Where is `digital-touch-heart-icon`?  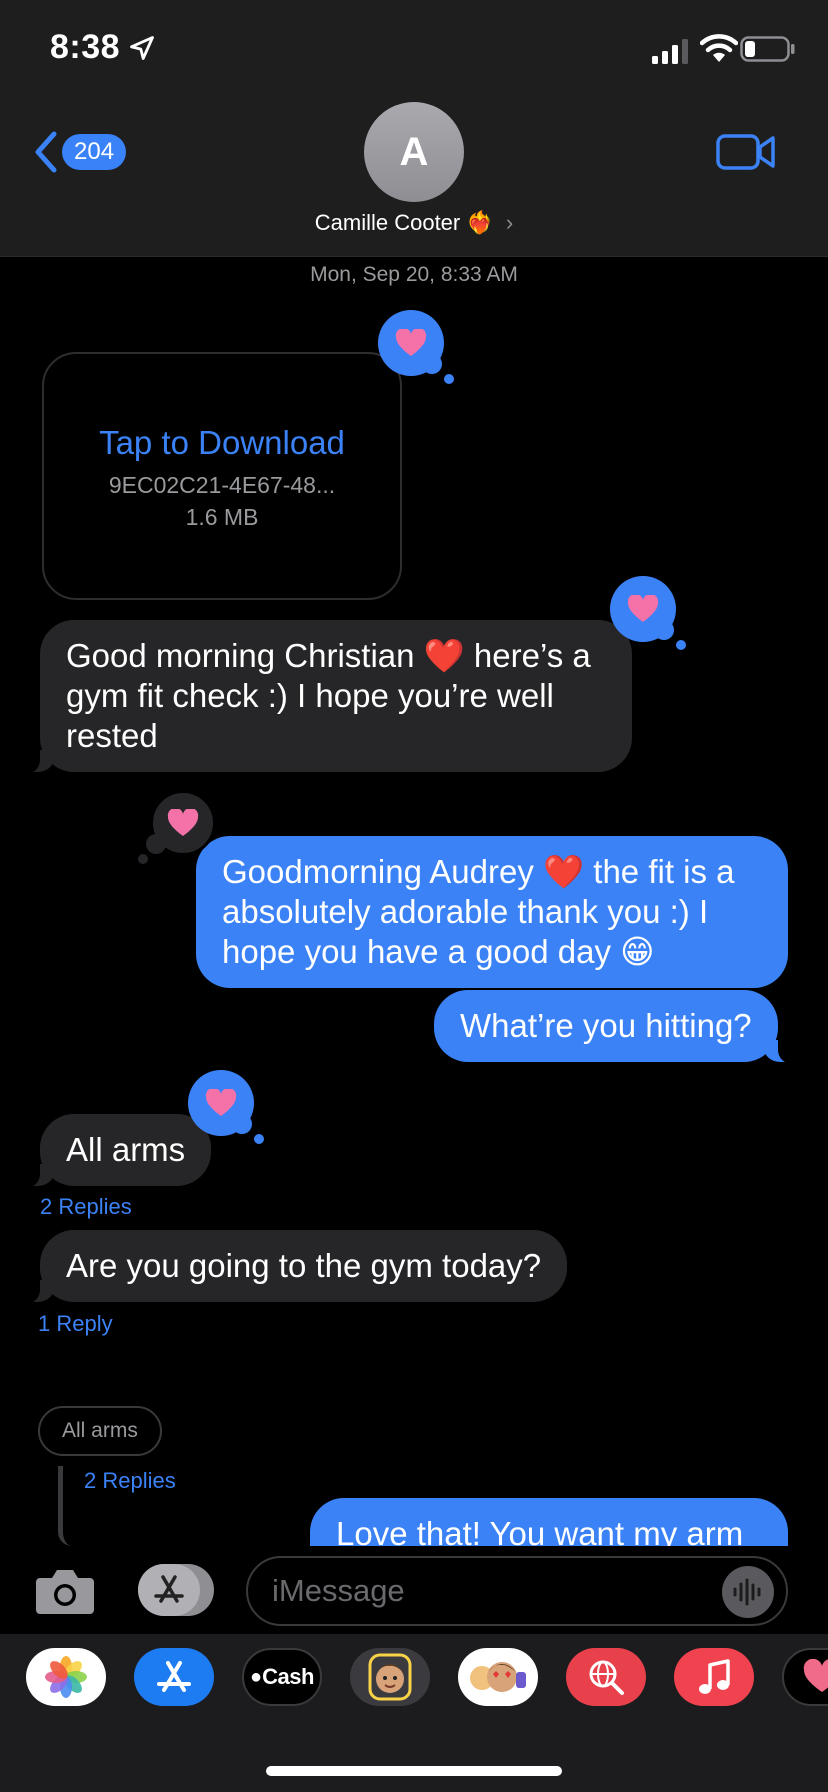 digital-touch-heart-icon is located at coordinates (815, 1675).